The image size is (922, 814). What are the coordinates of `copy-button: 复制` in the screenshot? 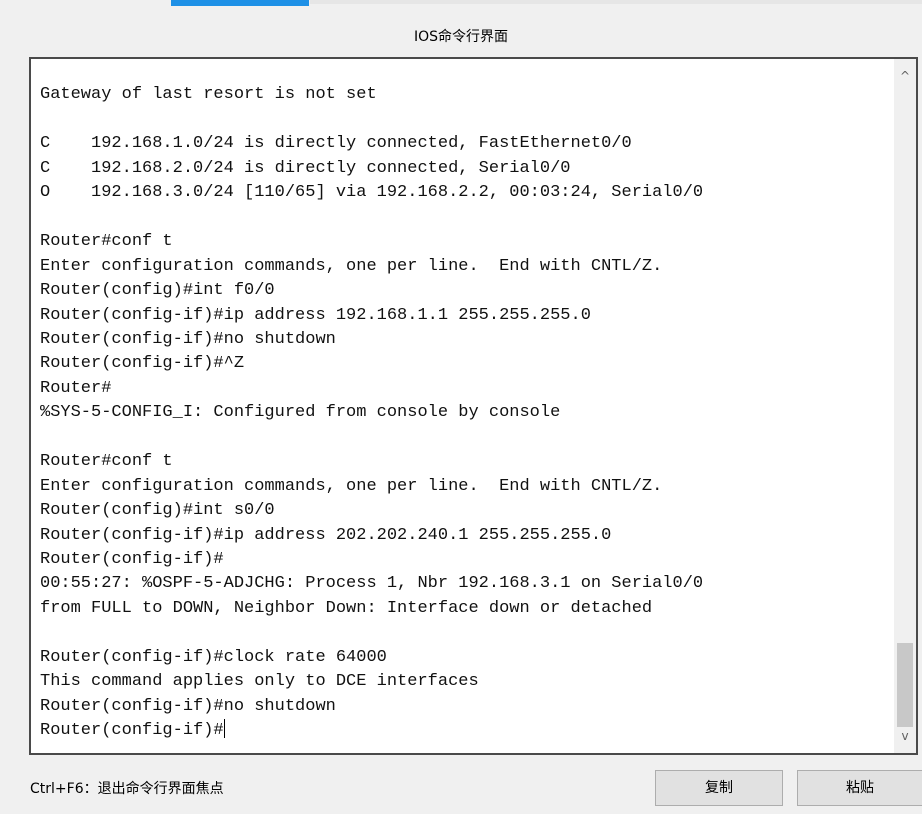 It's located at (719, 788).